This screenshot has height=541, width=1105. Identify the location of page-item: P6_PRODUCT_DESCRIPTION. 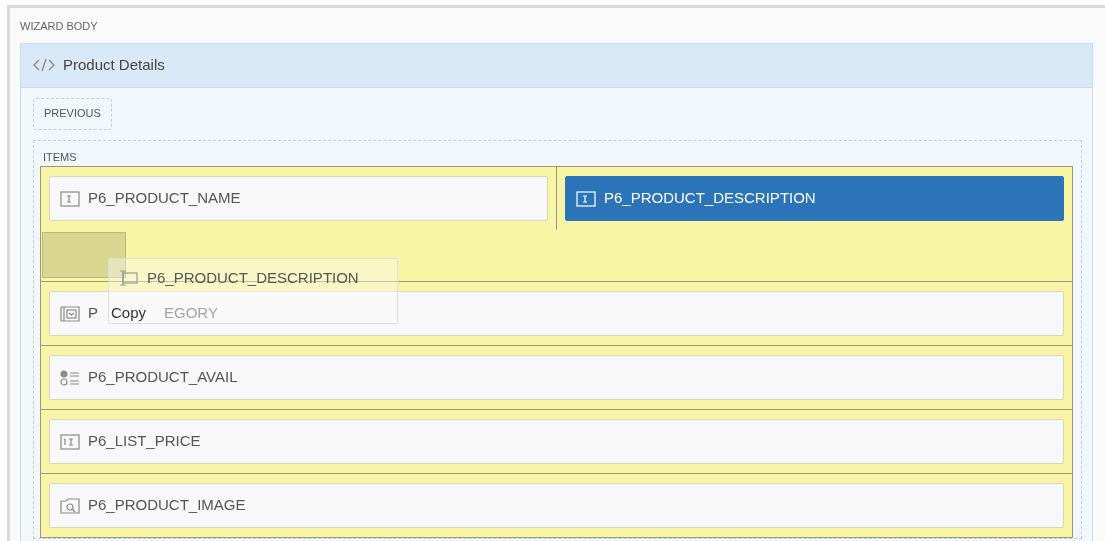
(814, 198).